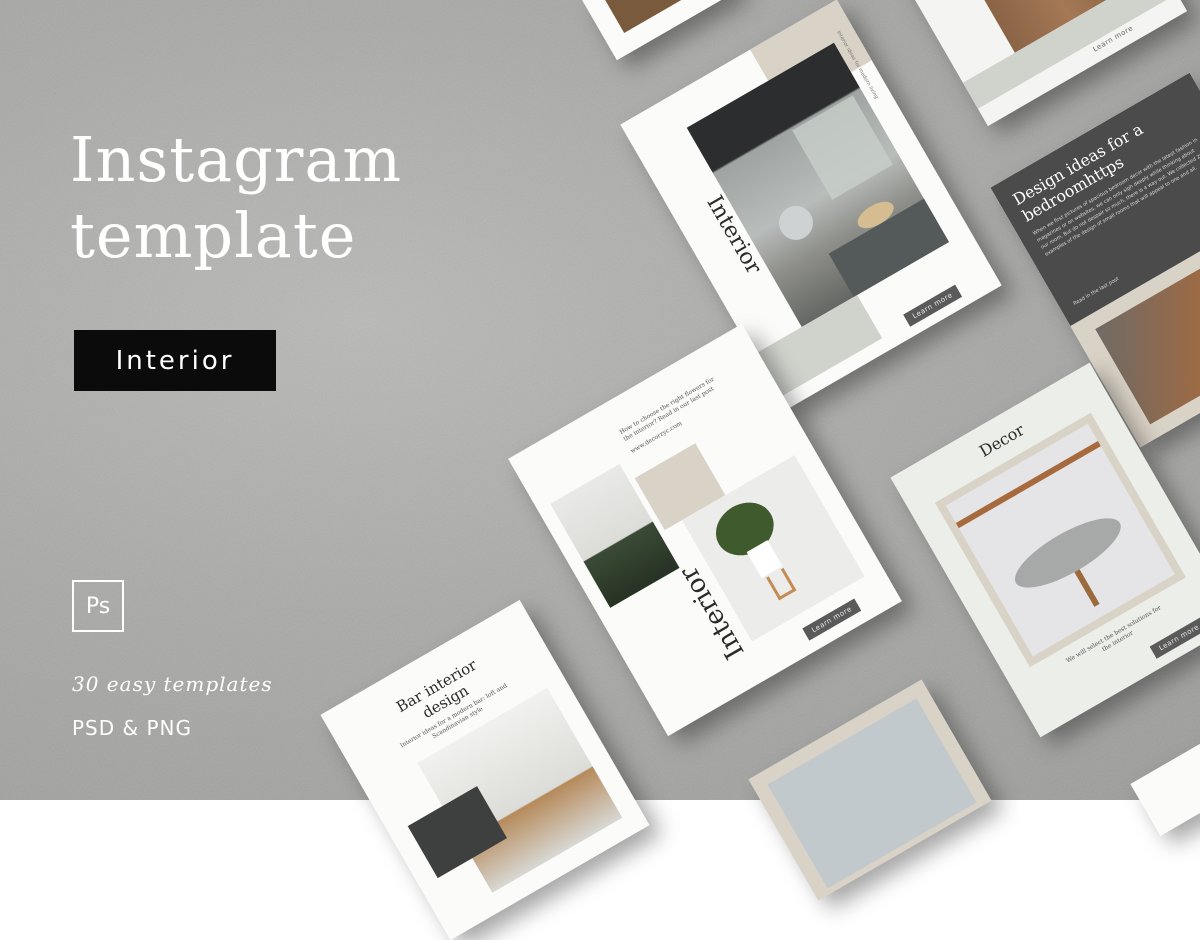  What do you see at coordinates (213, 235) in the screenshot?
I see `promo-title-line2: template` at bounding box center [213, 235].